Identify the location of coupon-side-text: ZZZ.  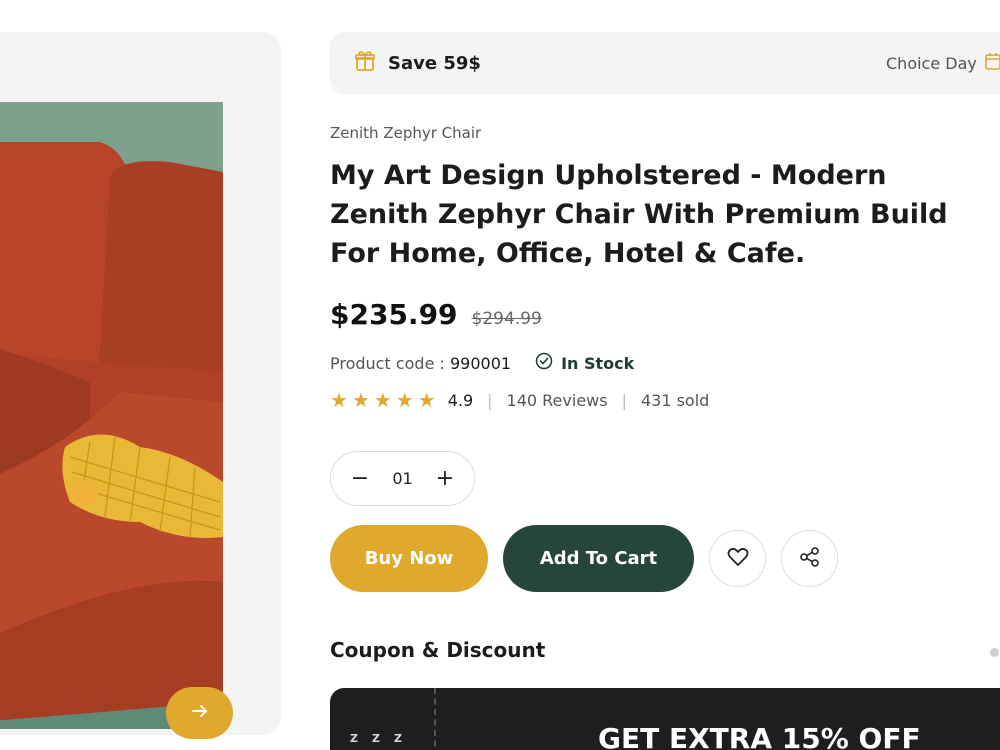
(383, 738).